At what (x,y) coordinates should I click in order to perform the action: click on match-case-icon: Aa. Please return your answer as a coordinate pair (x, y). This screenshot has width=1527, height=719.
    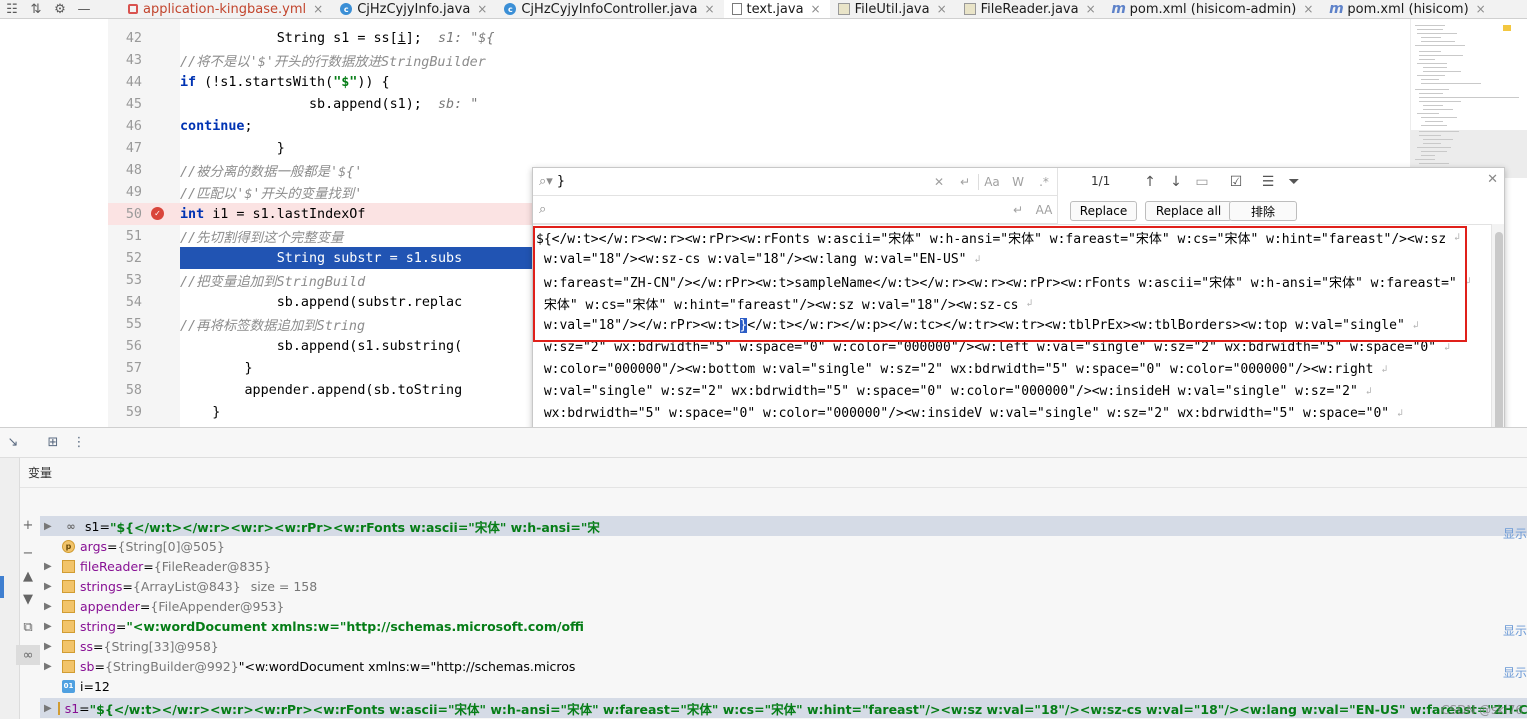
    Looking at the image, I should click on (992, 182).